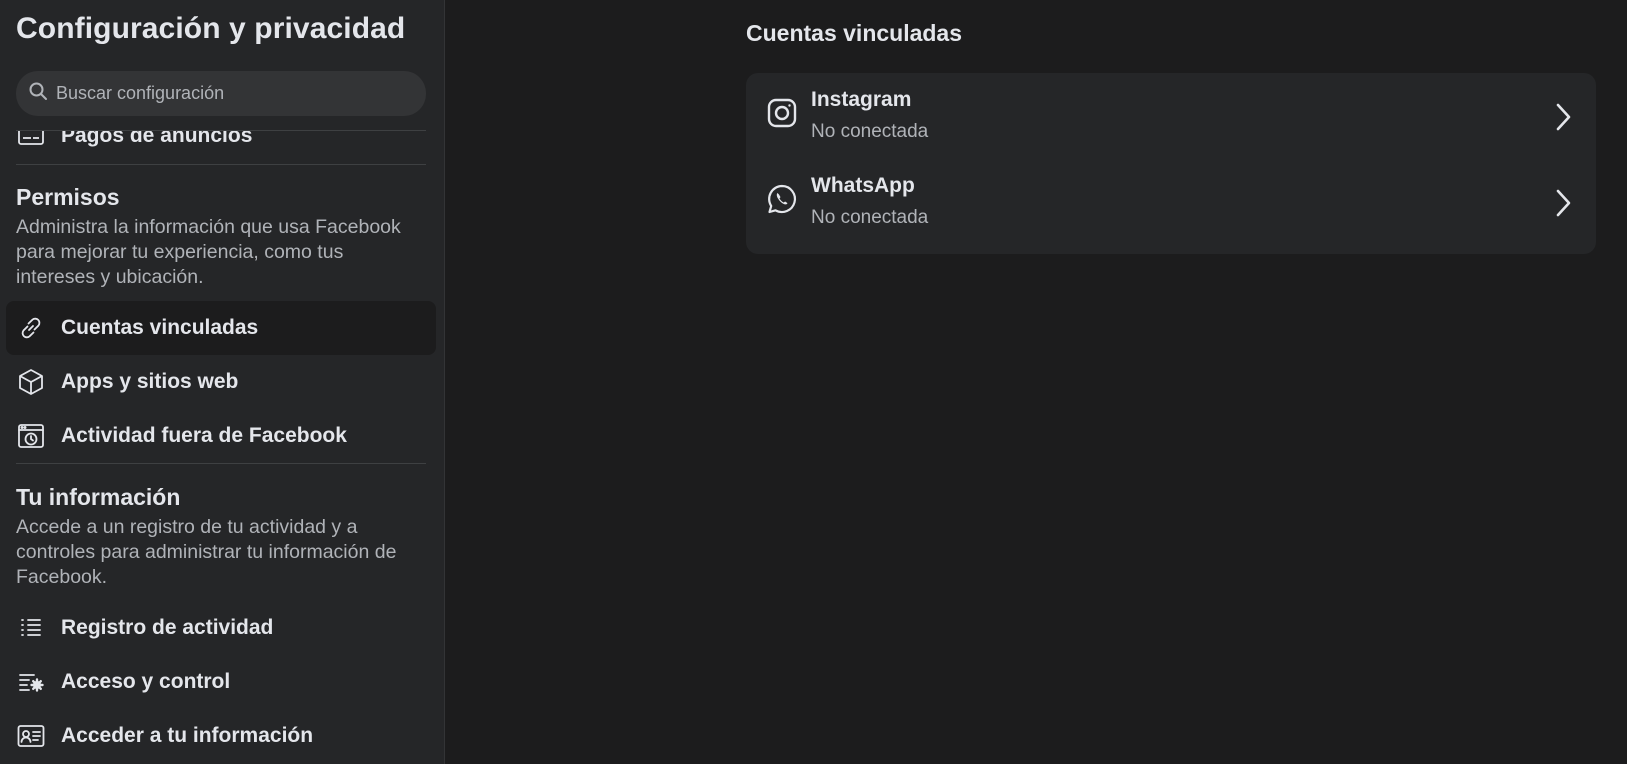 The height and width of the screenshot is (764, 1627). I want to click on account-row-instagram: Instagram No conectada, so click(1171, 122).